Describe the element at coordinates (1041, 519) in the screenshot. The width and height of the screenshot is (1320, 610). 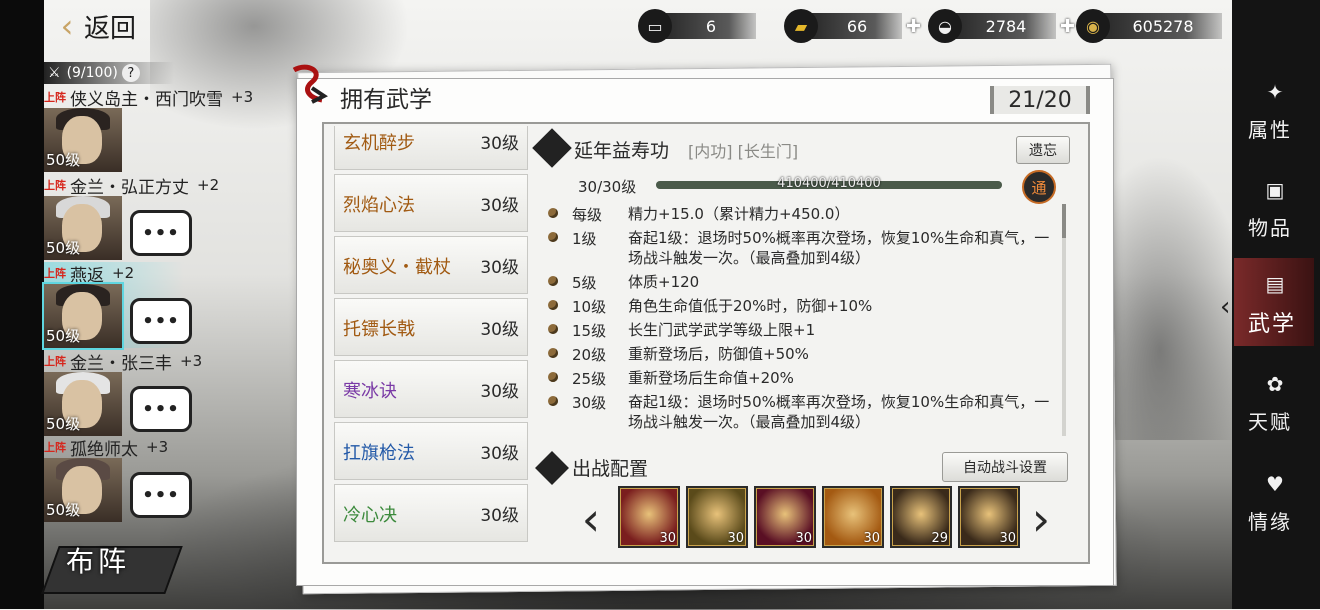
I see `chevron-right-icon: ›` at that location.